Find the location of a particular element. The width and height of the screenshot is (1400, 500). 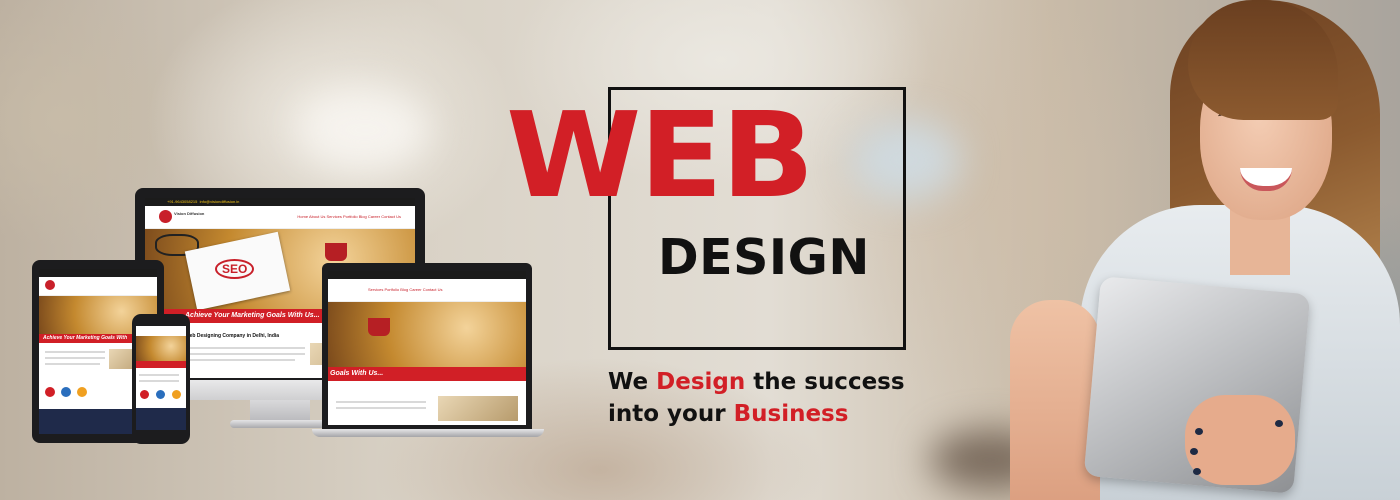

tagline-line-1: We Design the success is located at coordinates (756, 382).